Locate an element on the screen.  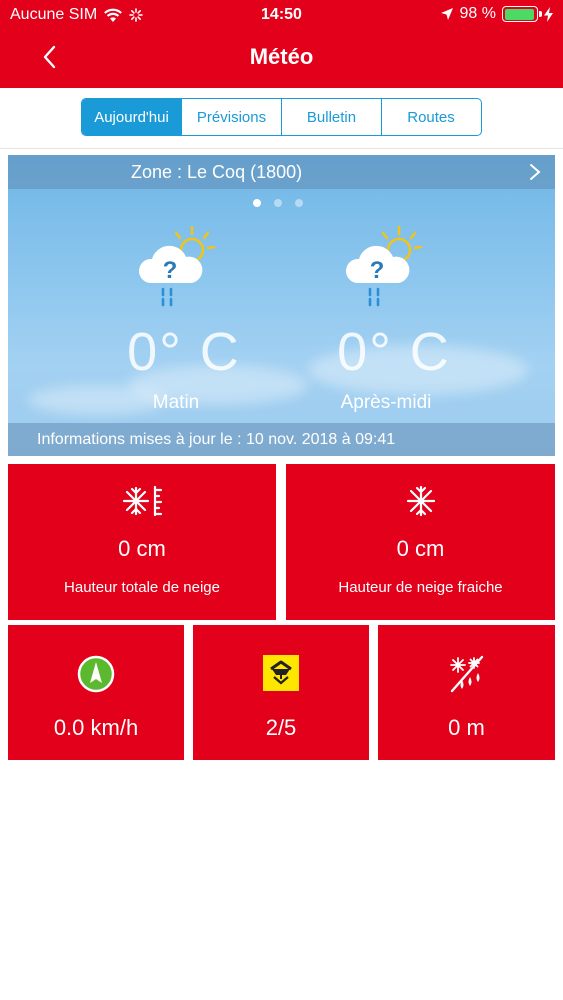
tab-previsions: Prévisions is located at coordinates (232, 117).